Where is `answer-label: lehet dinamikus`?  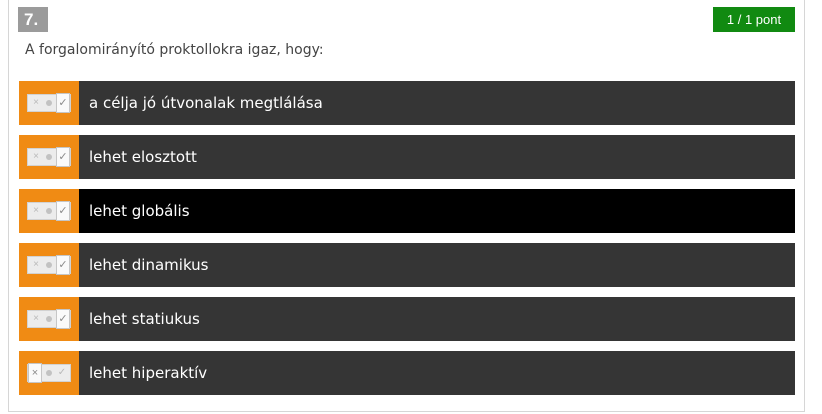 answer-label: lehet dinamikus is located at coordinates (149, 265).